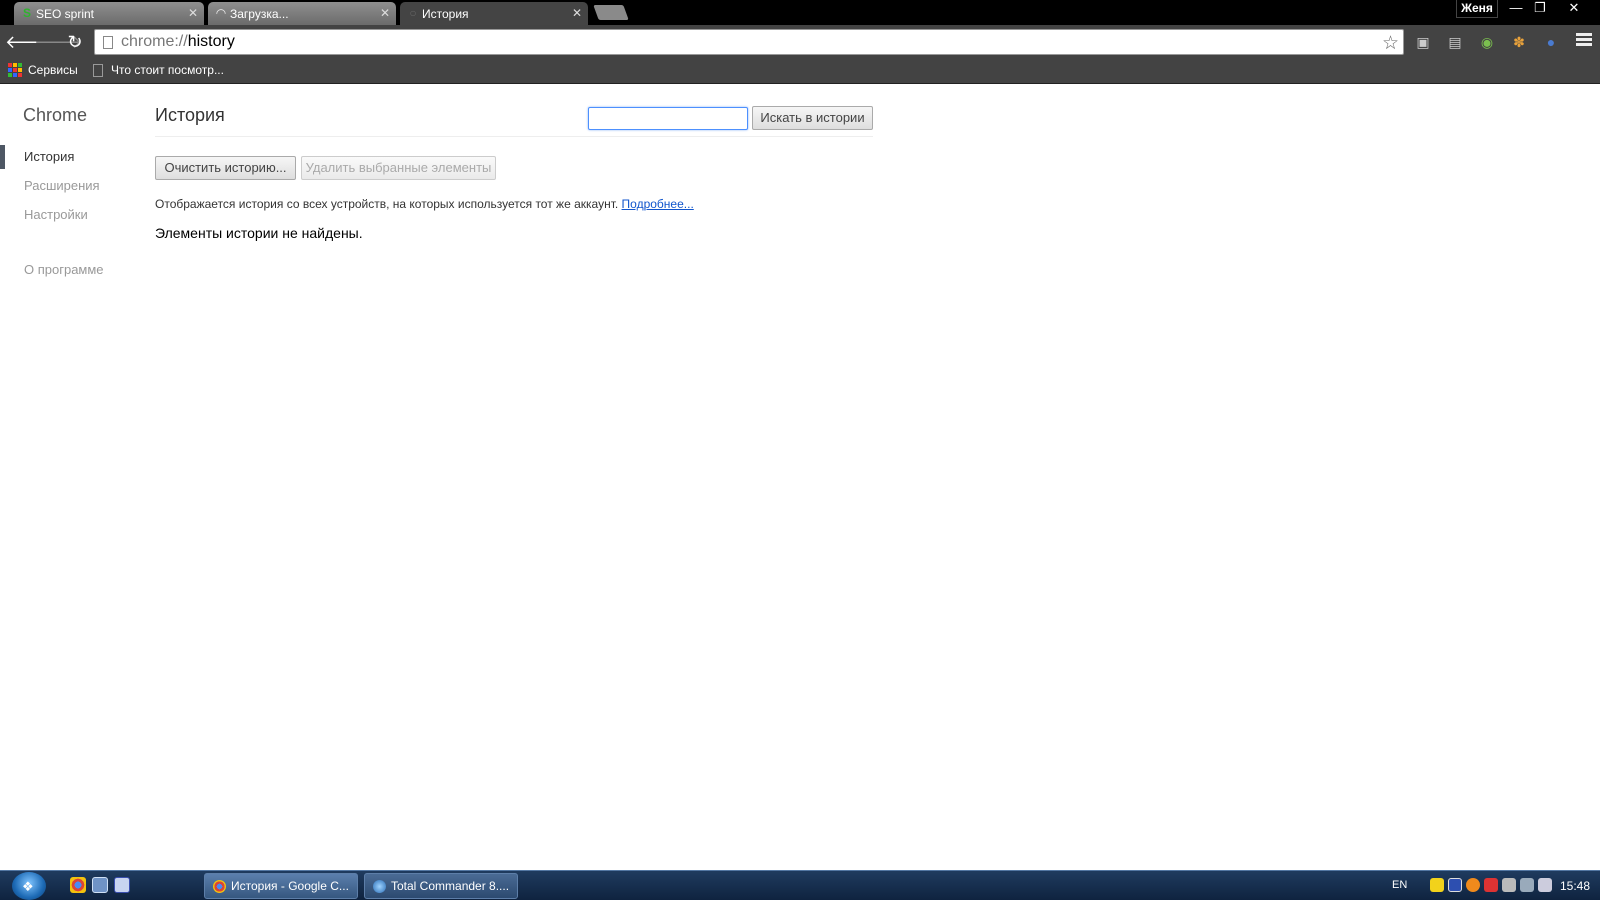 The image size is (1600, 900). What do you see at coordinates (15, 70) in the screenshot?
I see `apps-grid-icon` at bounding box center [15, 70].